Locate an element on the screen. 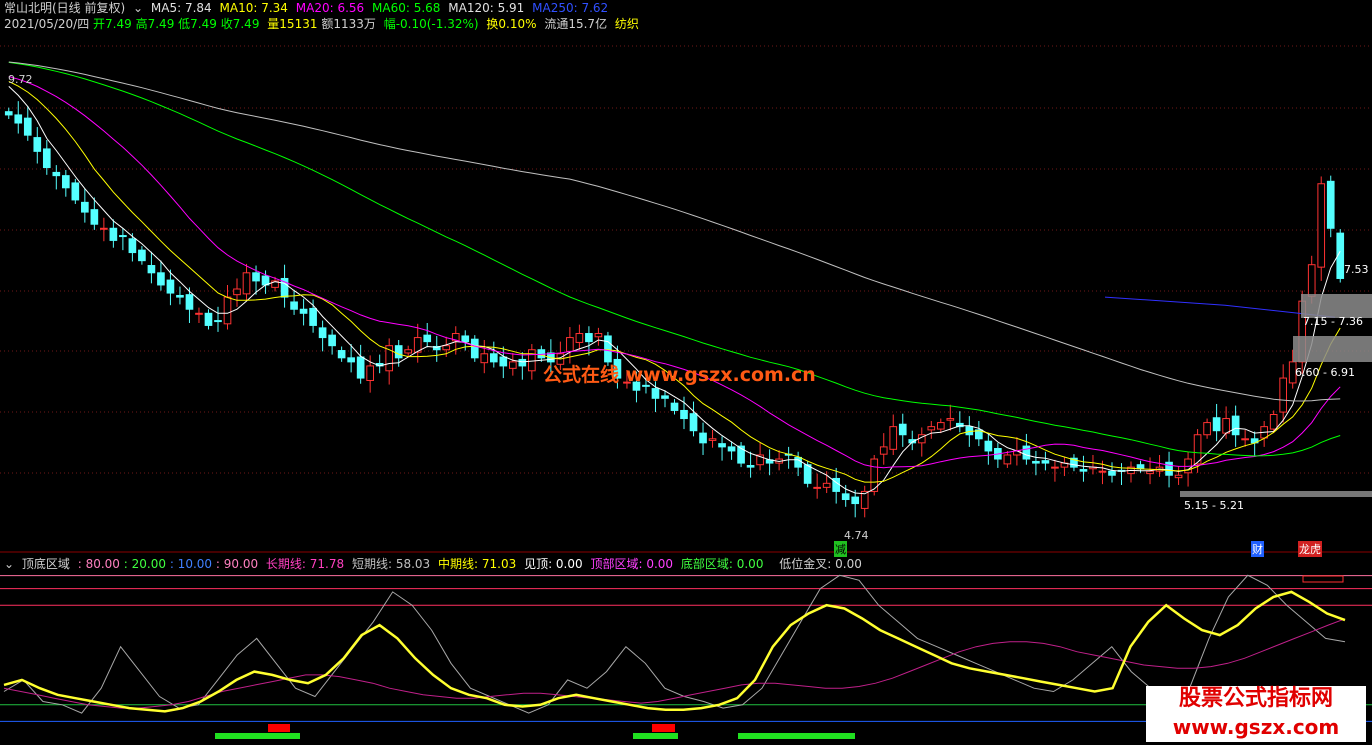 The image size is (1372, 745). indicator-long: 长期线: 71.78 is located at coordinates (305, 564).